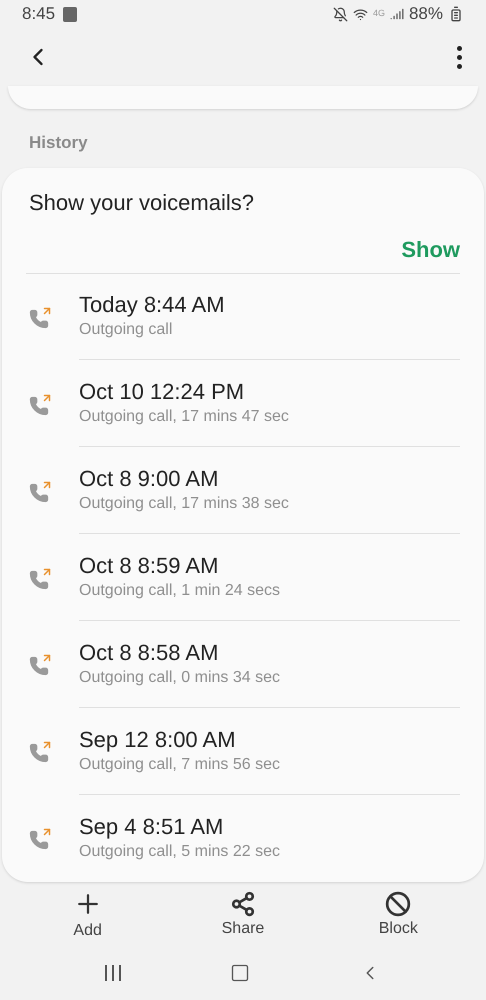 This screenshot has height=1000, width=486. Describe the element at coordinates (398, 903) in the screenshot. I see `block-icon` at that location.